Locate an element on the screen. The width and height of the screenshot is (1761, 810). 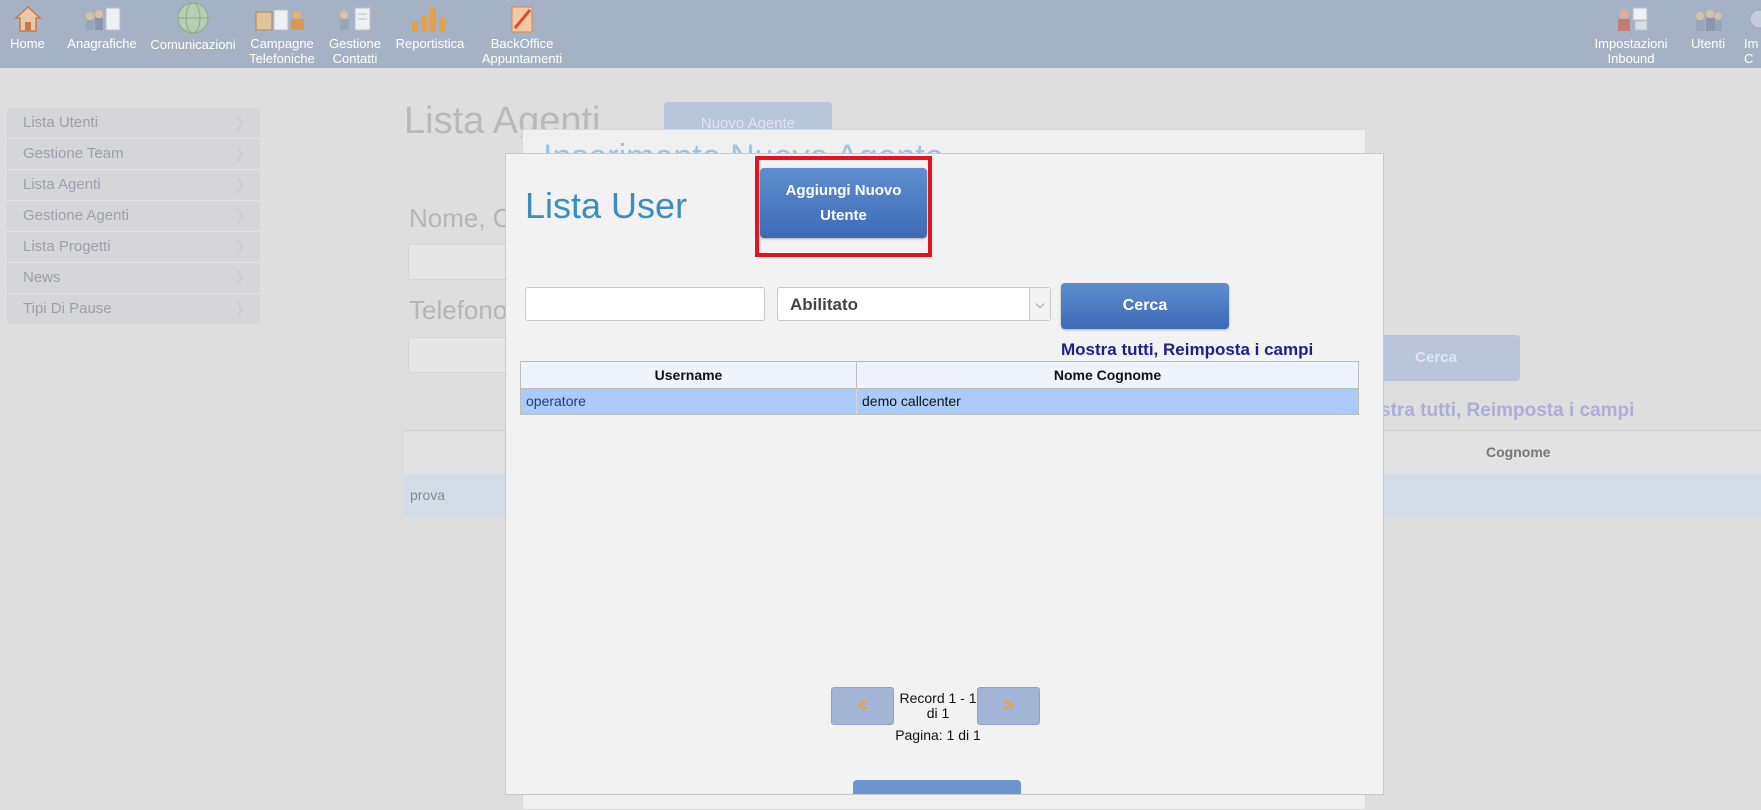
nav-backoffice-label: BackOffice Appuntamenti is located at coordinates (522, 51).